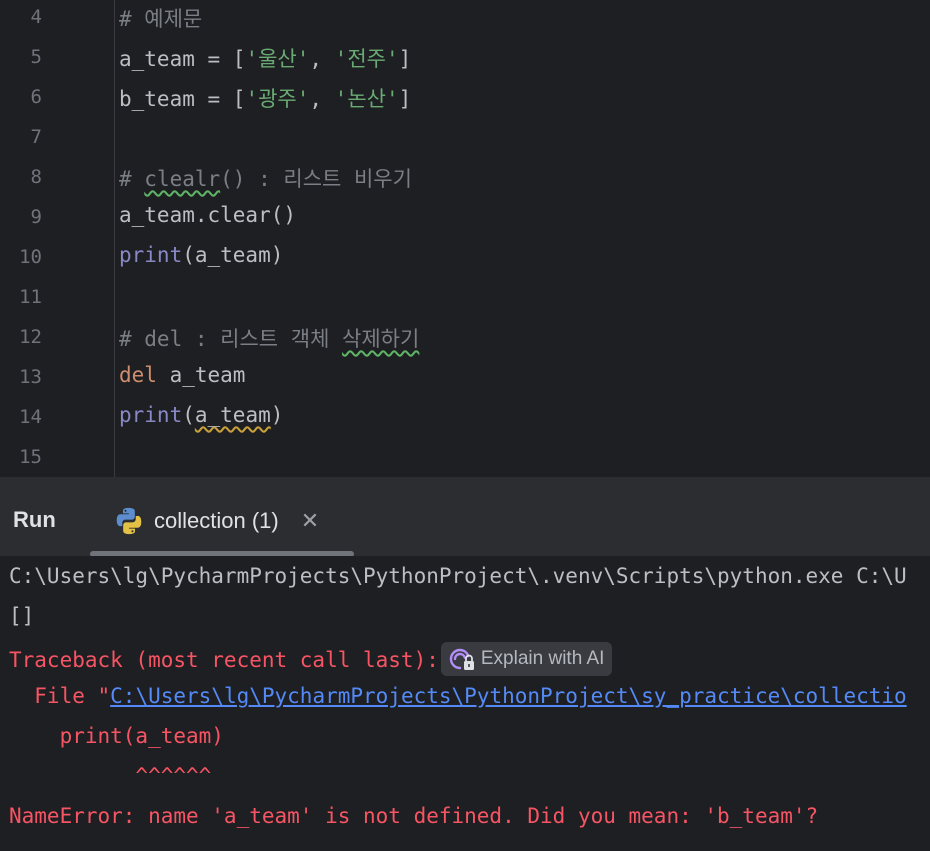 This screenshot has height=851, width=930. I want to click on code-text: # del : 리스트 객체 삭제하기, so click(269, 338).